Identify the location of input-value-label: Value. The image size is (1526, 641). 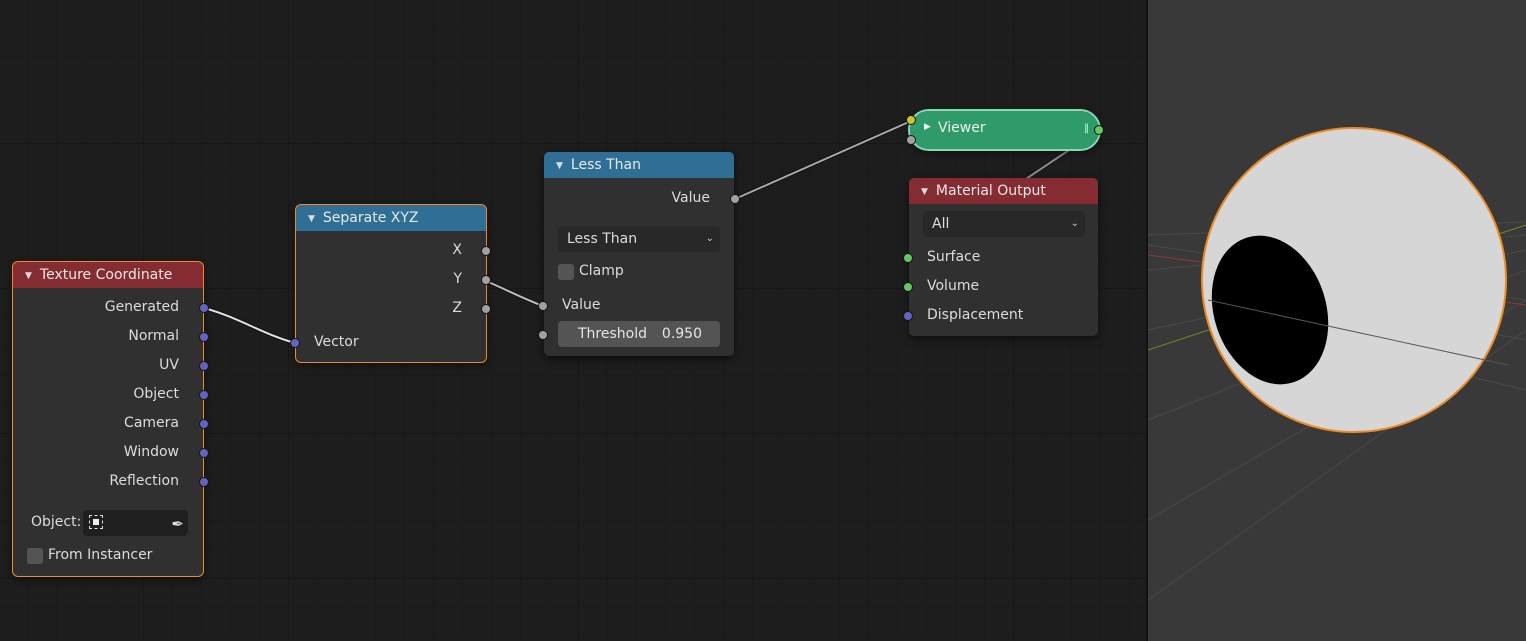
(581, 305).